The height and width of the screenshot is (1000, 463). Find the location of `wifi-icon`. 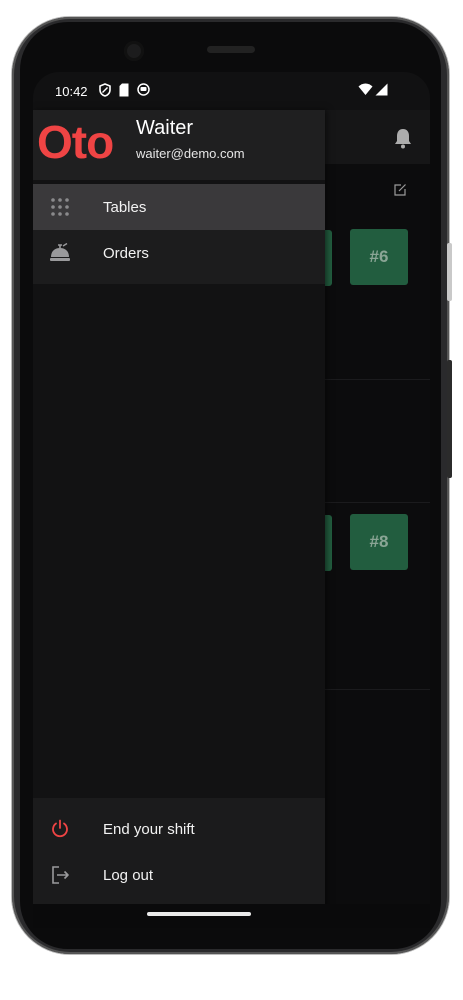

wifi-icon is located at coordinates (365, 89).